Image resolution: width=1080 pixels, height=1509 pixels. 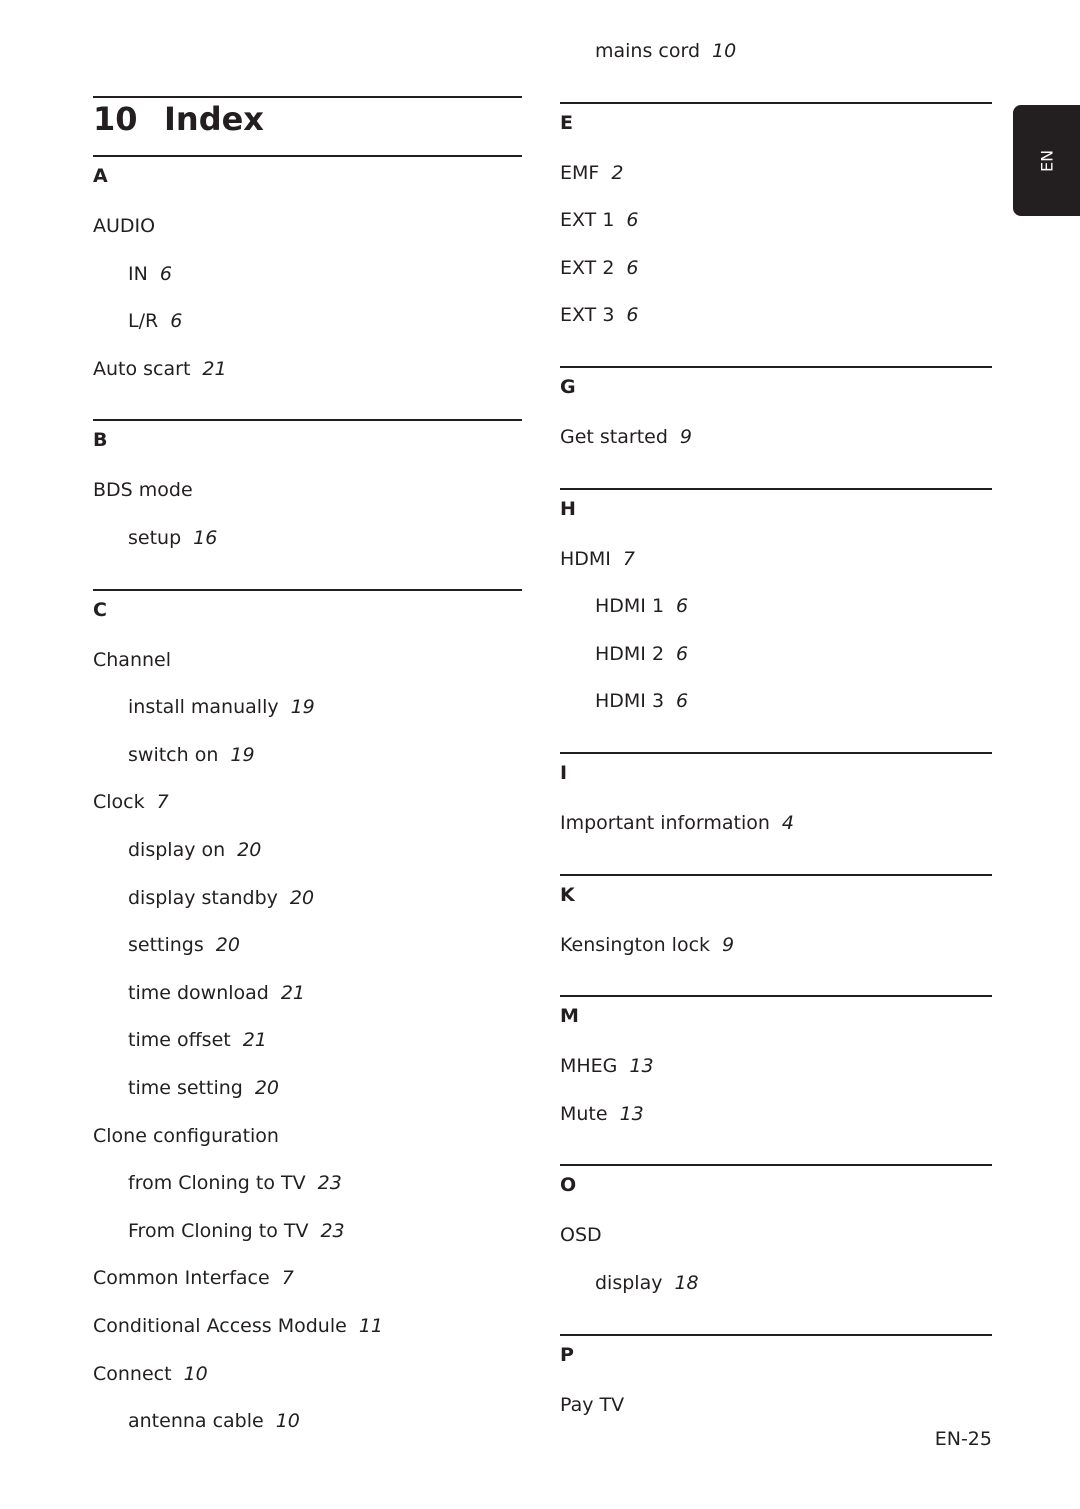 I want to click on entry-page-number: 13, so click(x=641, y=1066).